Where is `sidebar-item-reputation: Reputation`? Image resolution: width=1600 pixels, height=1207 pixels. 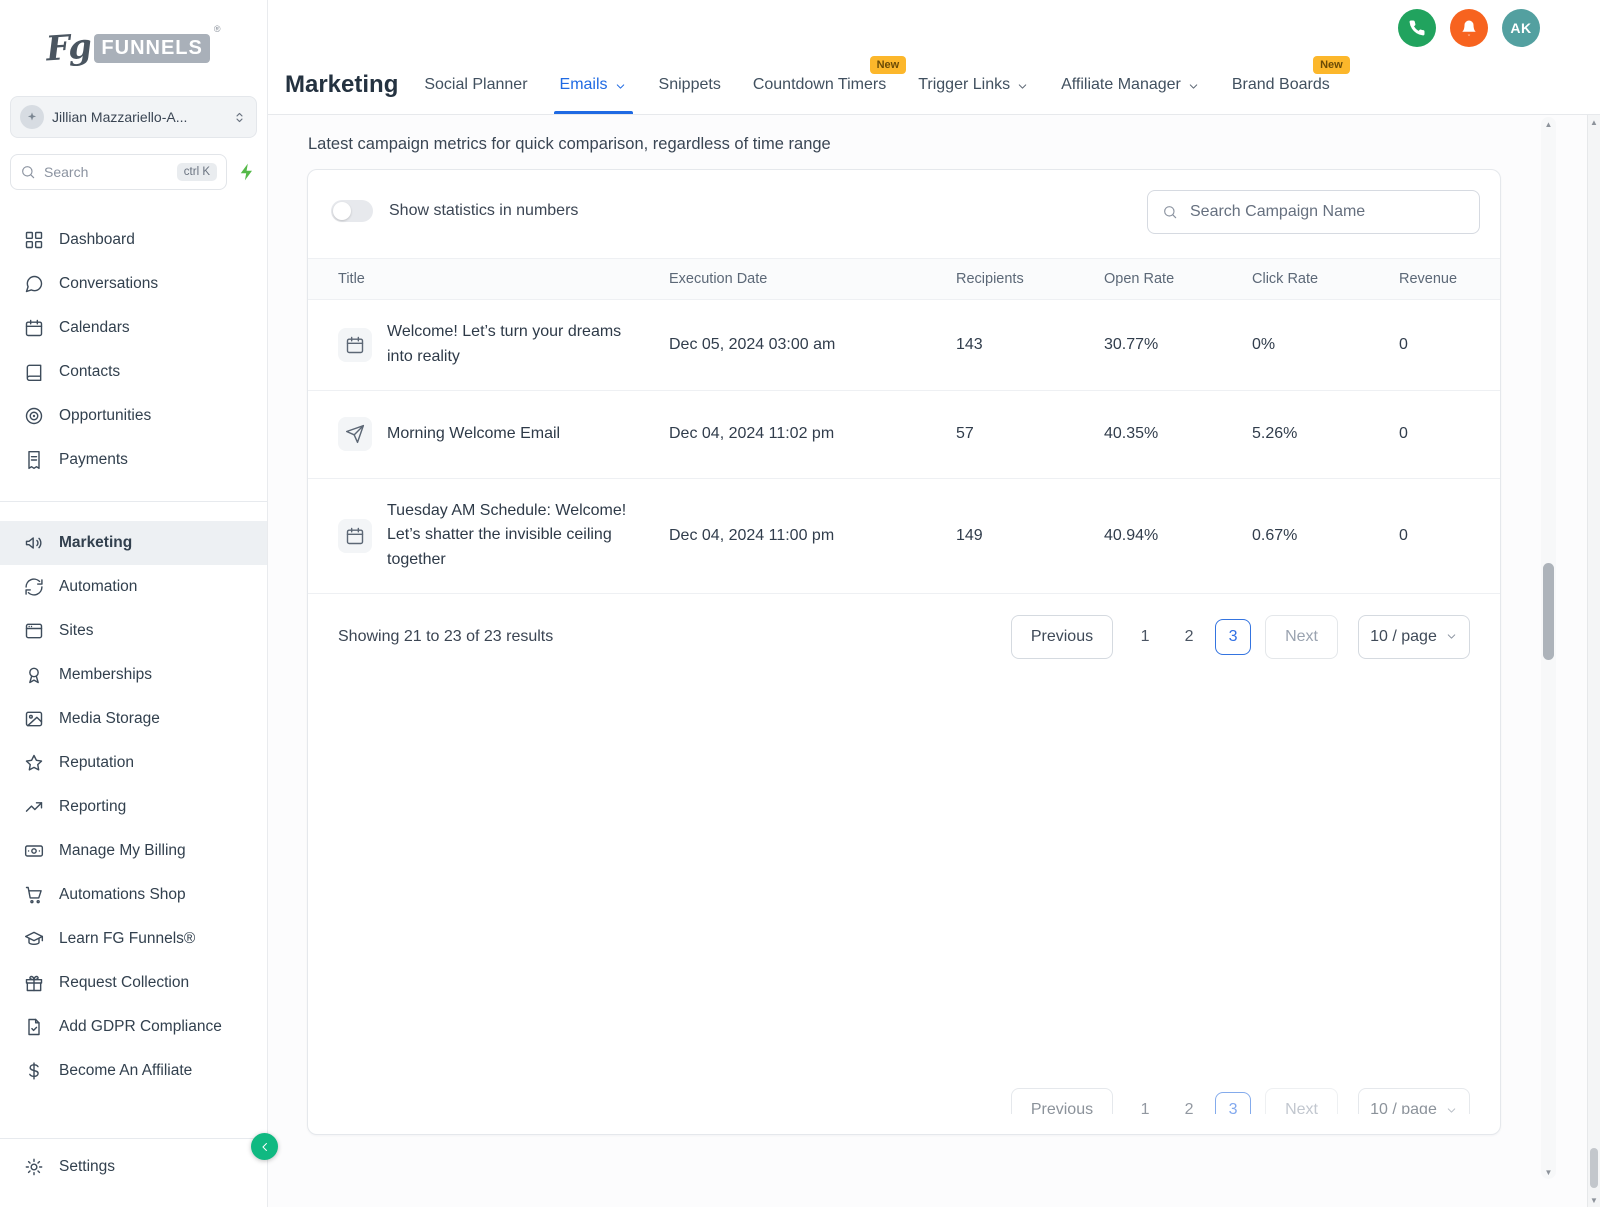 sidebar-item-reputation: Reputation is located at coordinates (133, 763).